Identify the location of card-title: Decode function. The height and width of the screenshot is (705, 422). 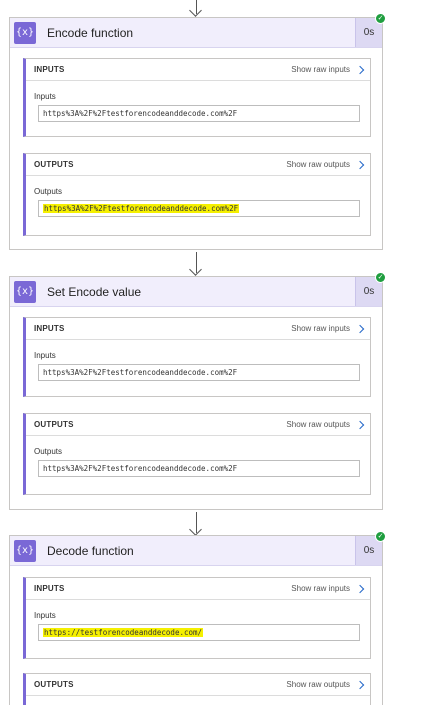
(90, 550).